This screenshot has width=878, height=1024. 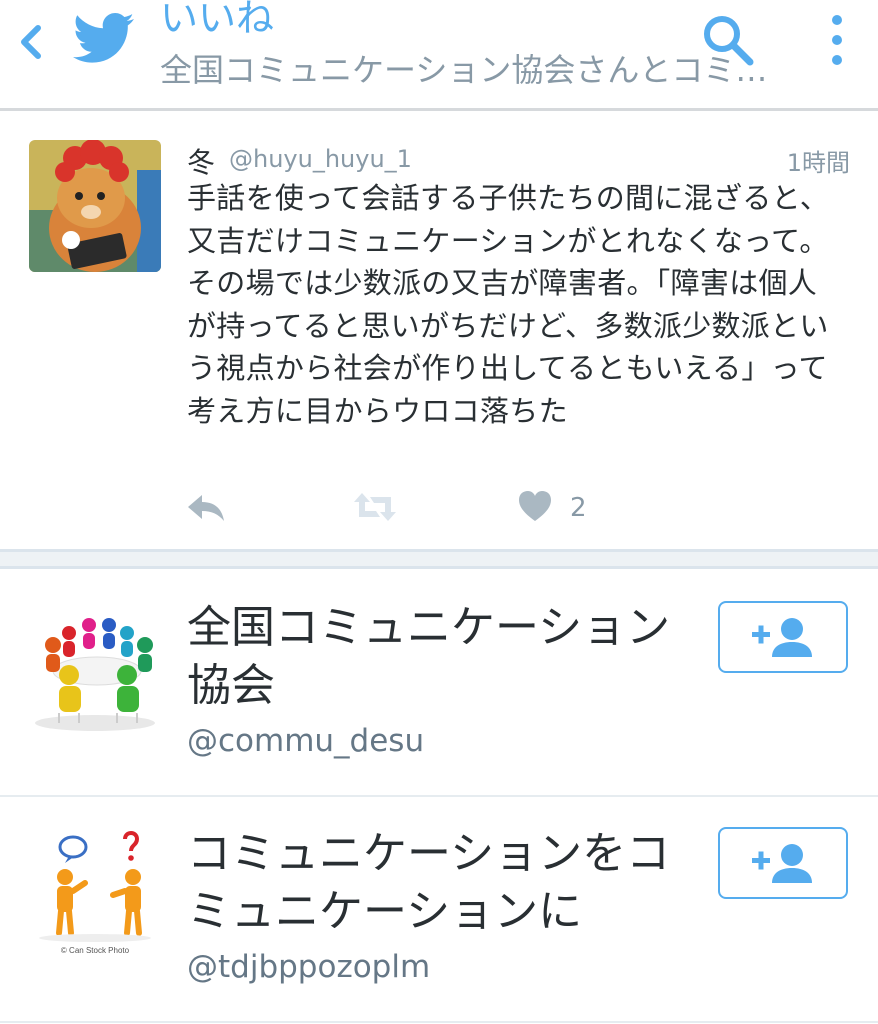 I want to click on tweet-avatar, so click(x=95, y=206).